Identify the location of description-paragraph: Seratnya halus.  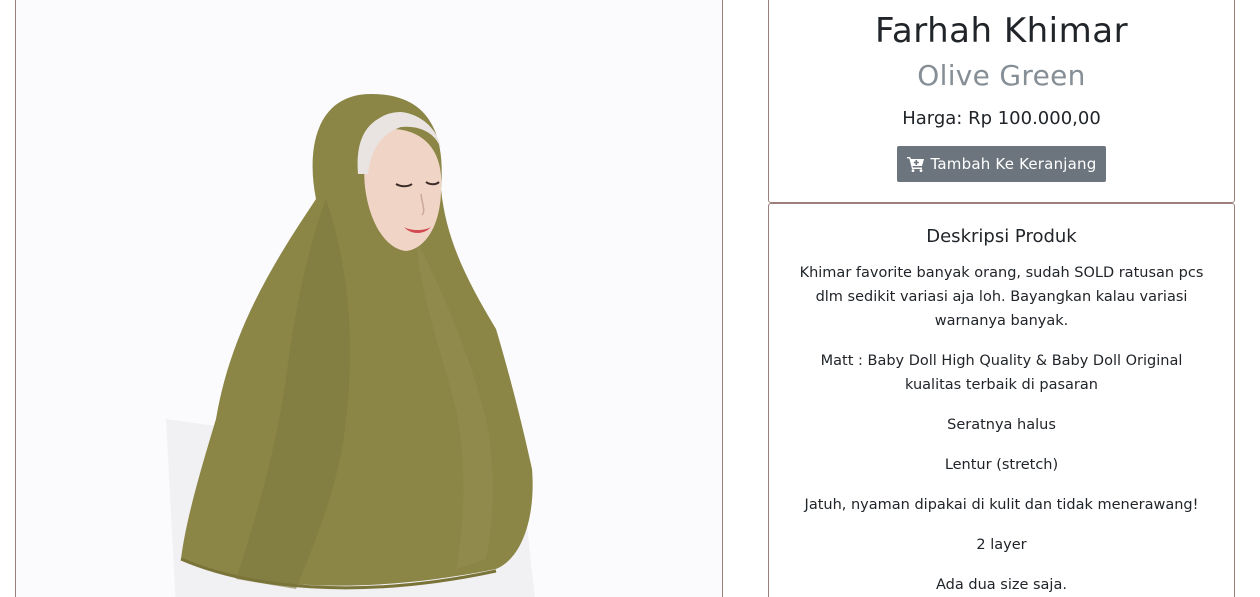
(1001, 425).